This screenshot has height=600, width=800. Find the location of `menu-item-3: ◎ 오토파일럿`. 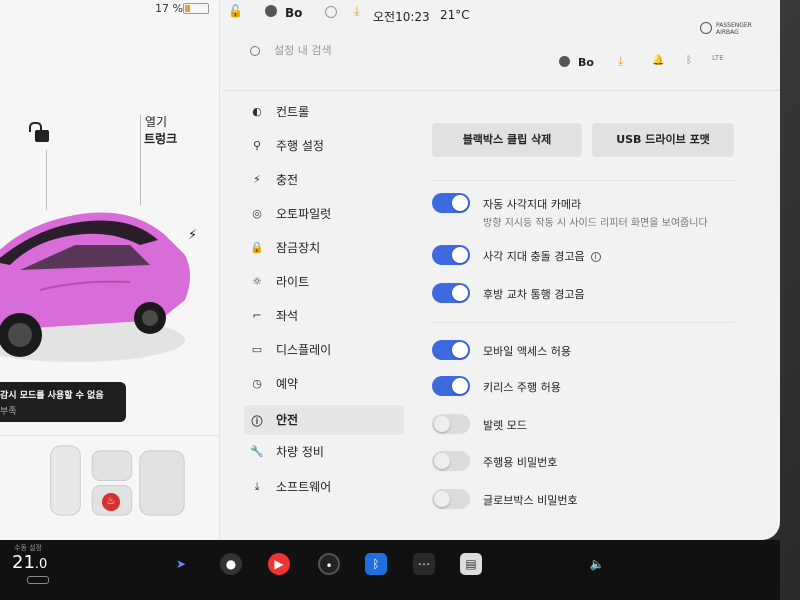

menu-item-3: ◎ 오토파일럿 is located at coordinates (290, 215).